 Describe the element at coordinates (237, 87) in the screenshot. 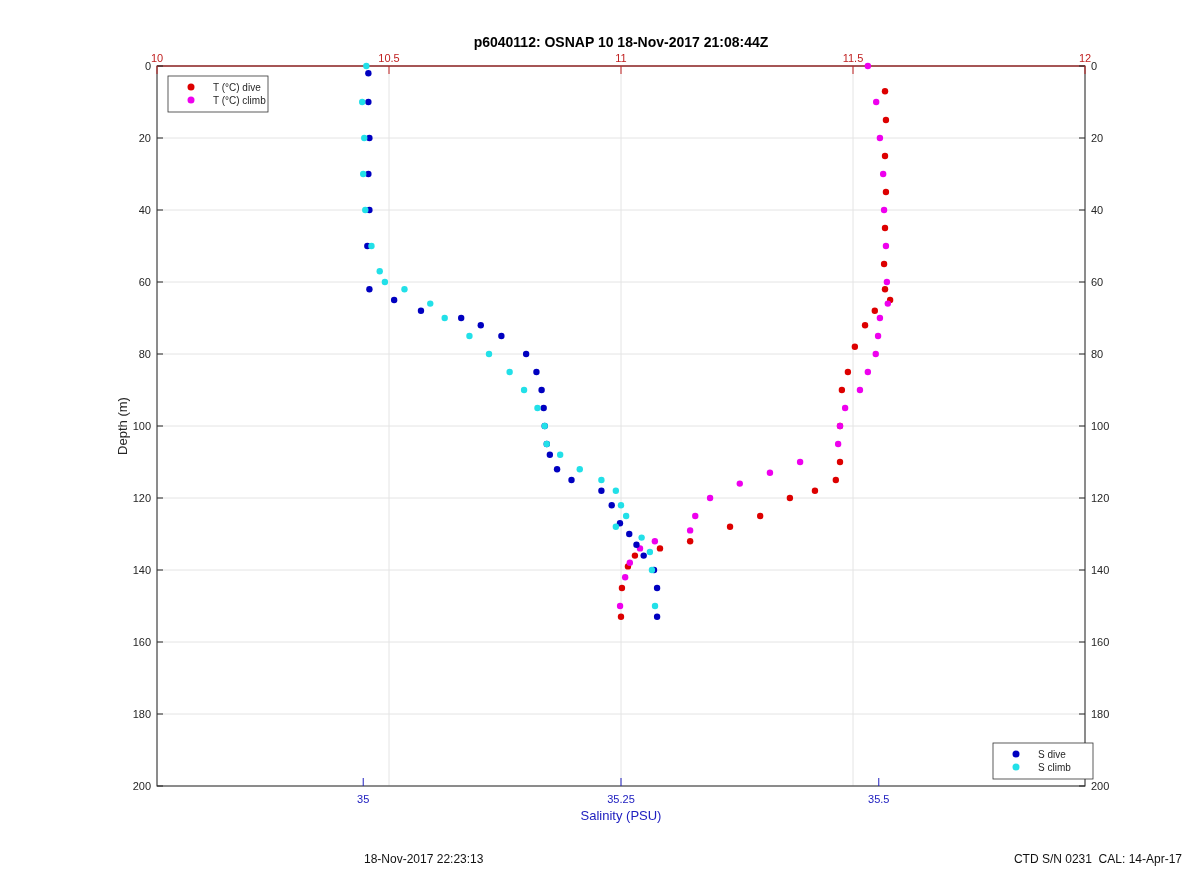

I see `legend-label: T (°C) dive` at that location.